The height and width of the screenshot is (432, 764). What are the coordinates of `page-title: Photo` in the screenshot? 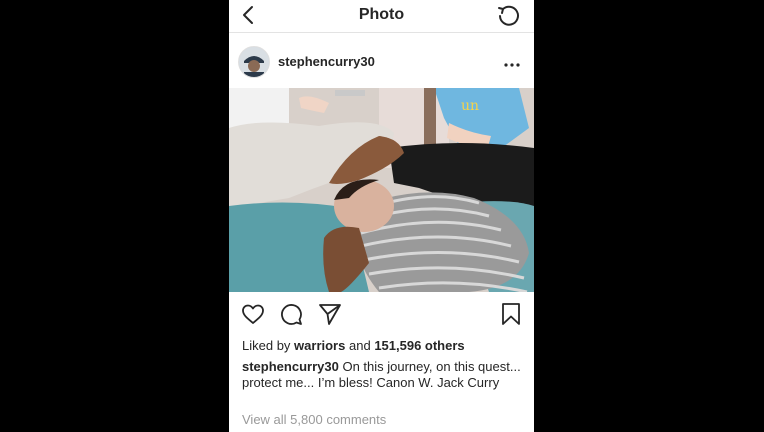 It's located at (381, 14).